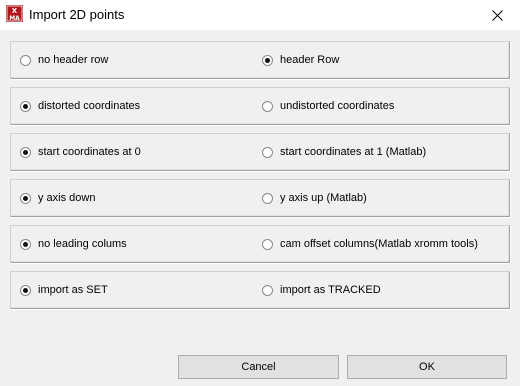  What do you see at coordinates (258, 367) in the screenshot?
I see `cancel-button: Cancel` at bounding box center [258, 367].